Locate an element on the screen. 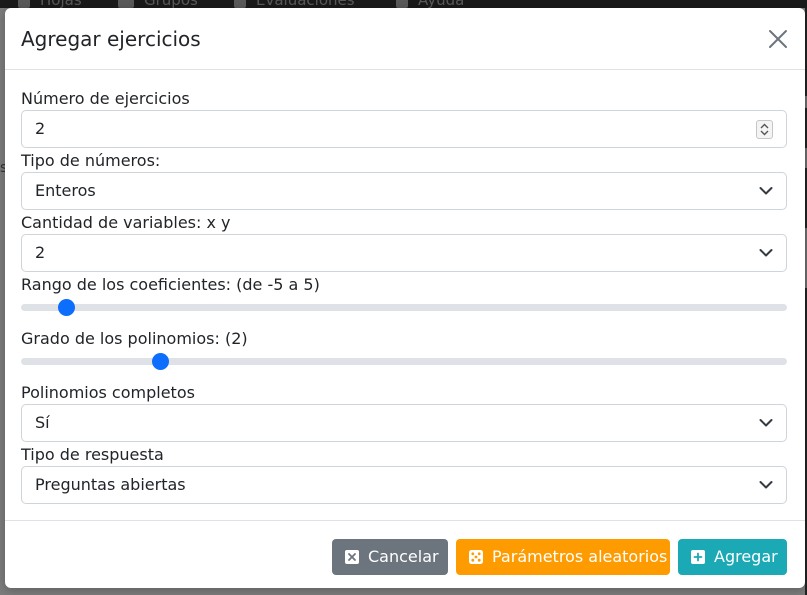 The width and height of the screenshot is (807, 595). complete-poly-select: Sí is located at coordinates (404, 423).